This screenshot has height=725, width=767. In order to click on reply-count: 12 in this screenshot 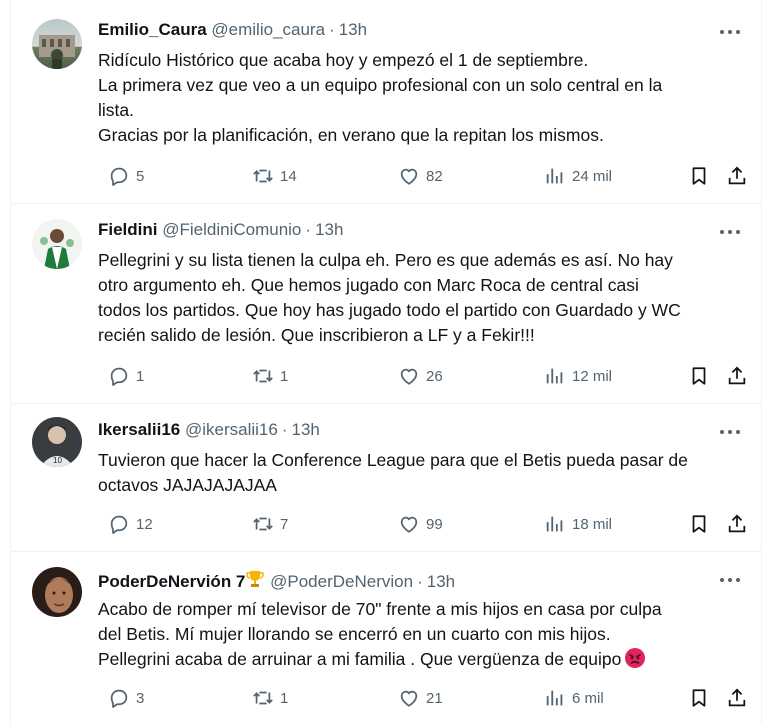, I will do `click(144, 524)`.